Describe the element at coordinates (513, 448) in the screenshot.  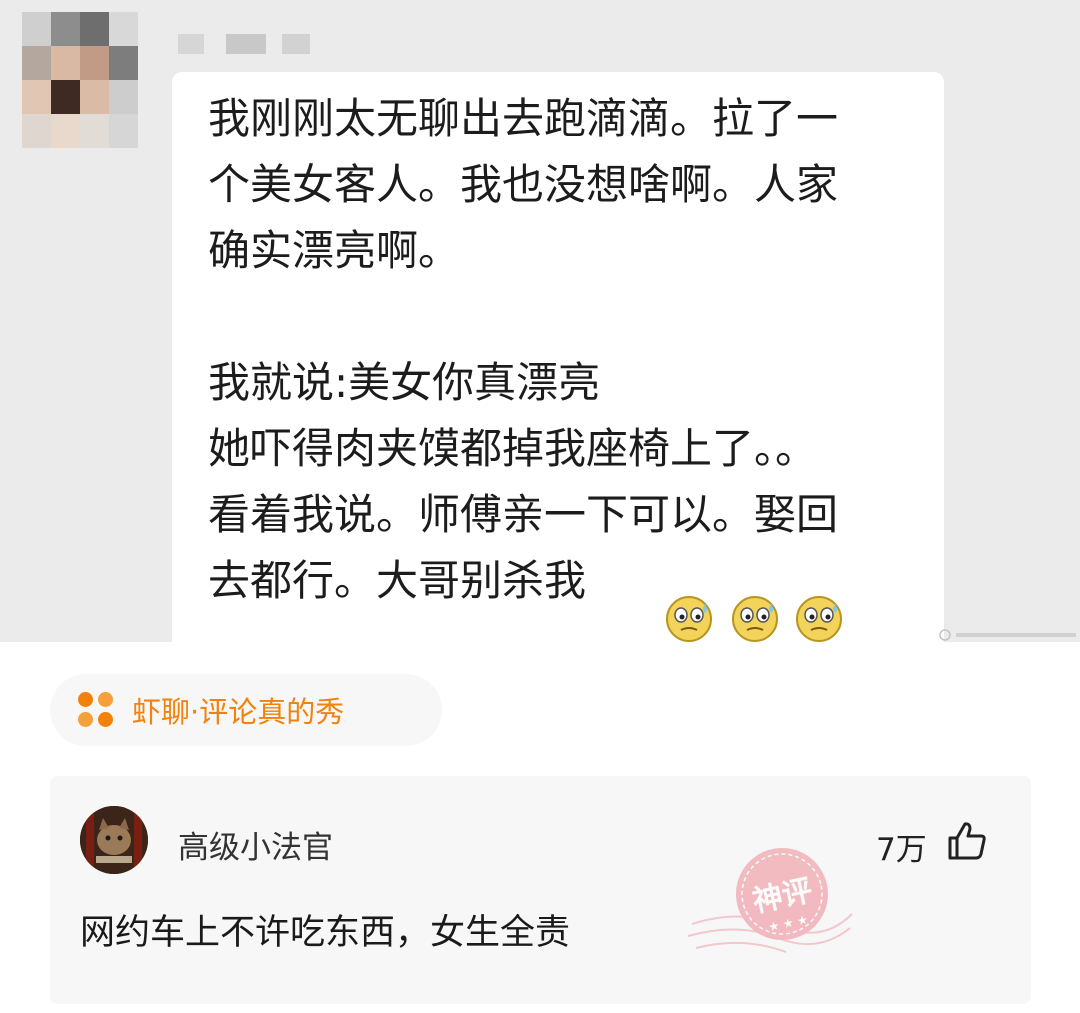
I see `chat-line: 她吓得肉夹馍都掉我座椅上了。。` at that location.